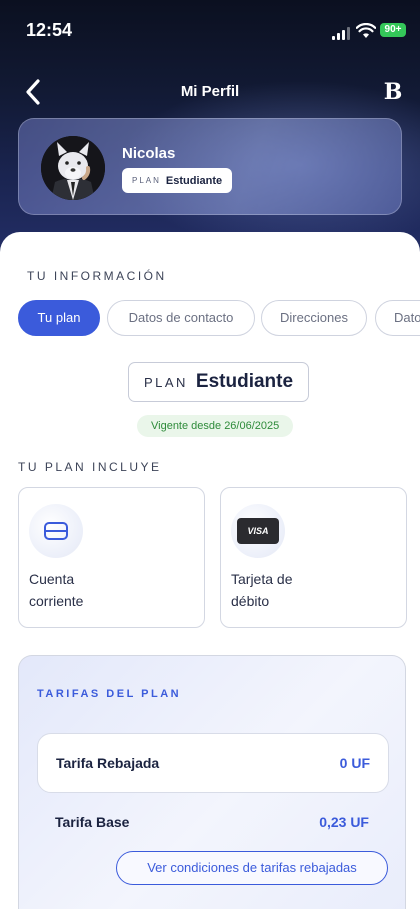  I want to click on plan-chip: PLAN Estudiante, so click(177, 180).